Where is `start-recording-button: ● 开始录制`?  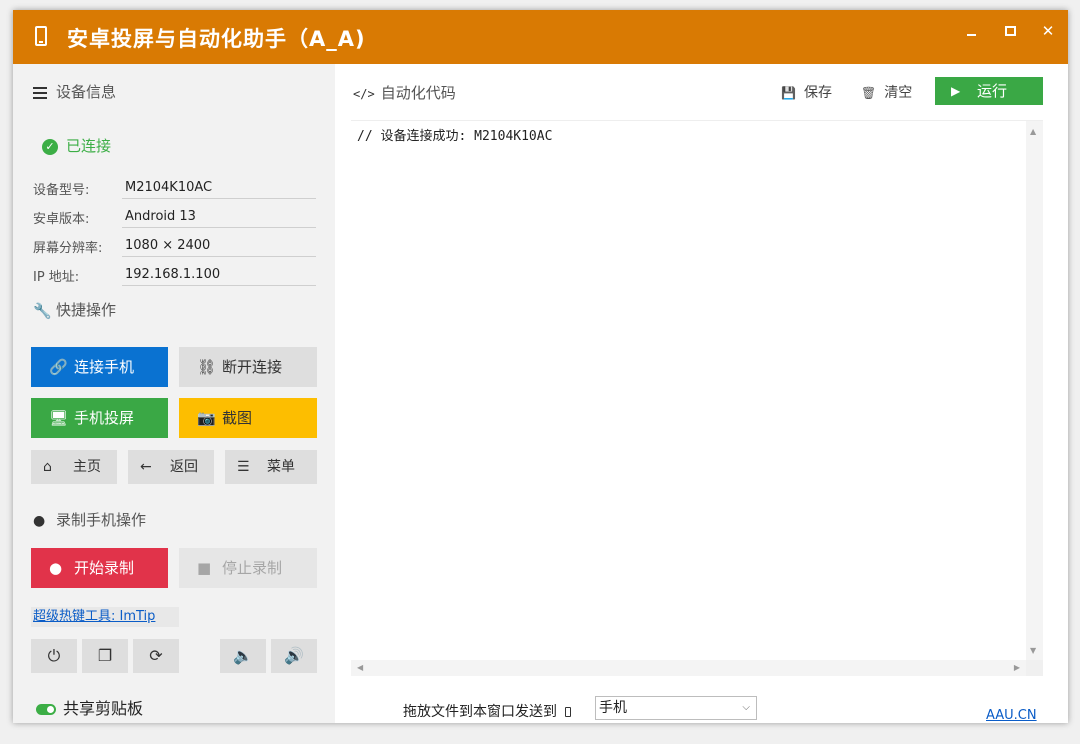 start-recording-button: ● 开始录制 is located at coordinates (99, 568).